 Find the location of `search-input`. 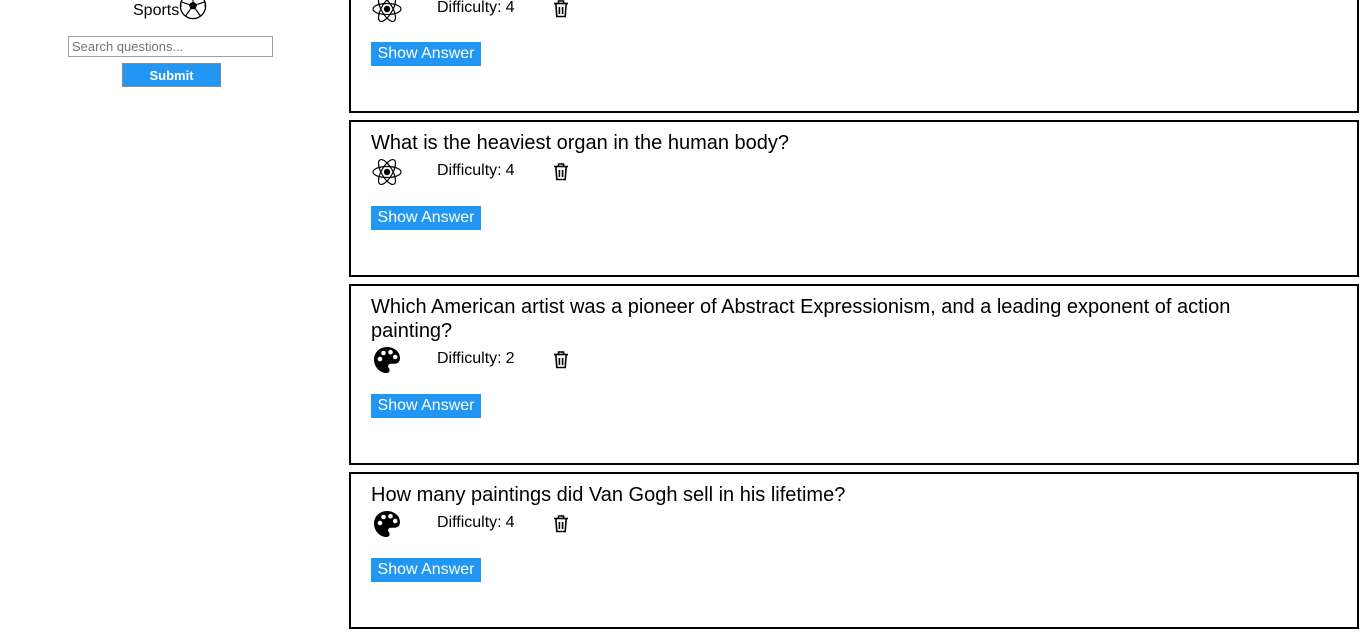

search-input is located at coordinates (170, 46).